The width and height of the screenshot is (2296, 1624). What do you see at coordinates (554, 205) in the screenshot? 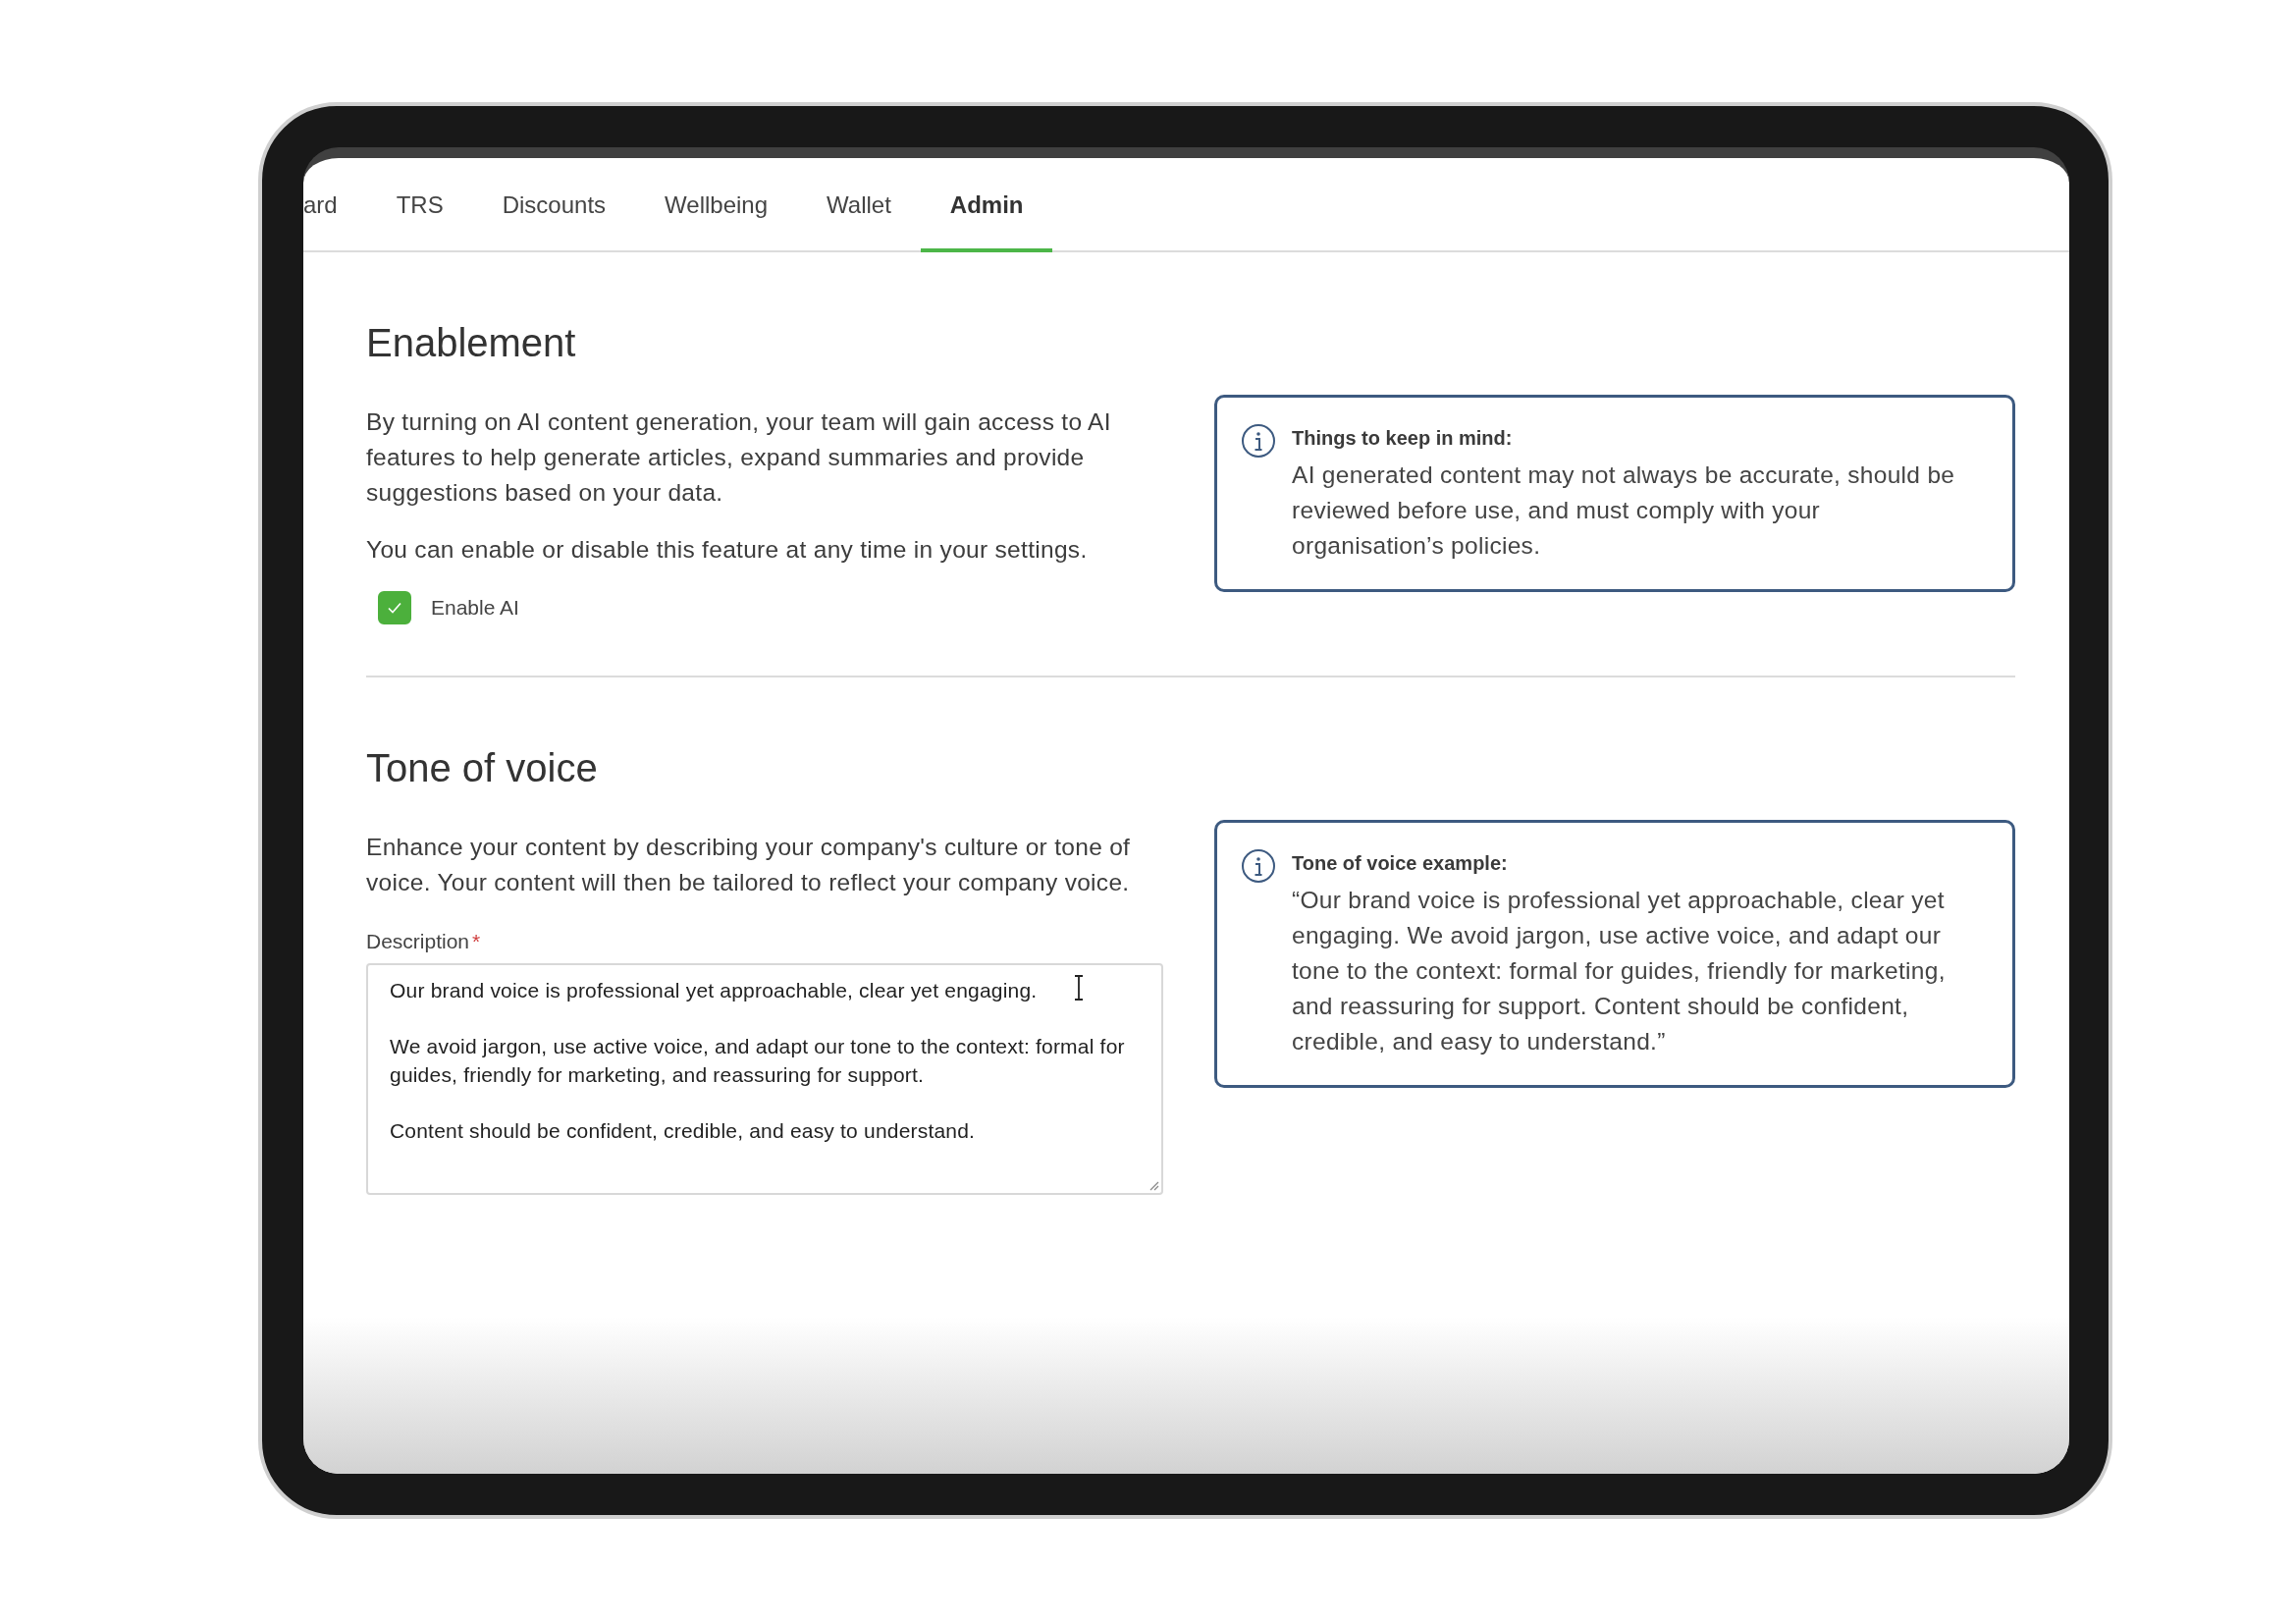
I see `nav-tab: Discounts` at bounding box center [554, 205].